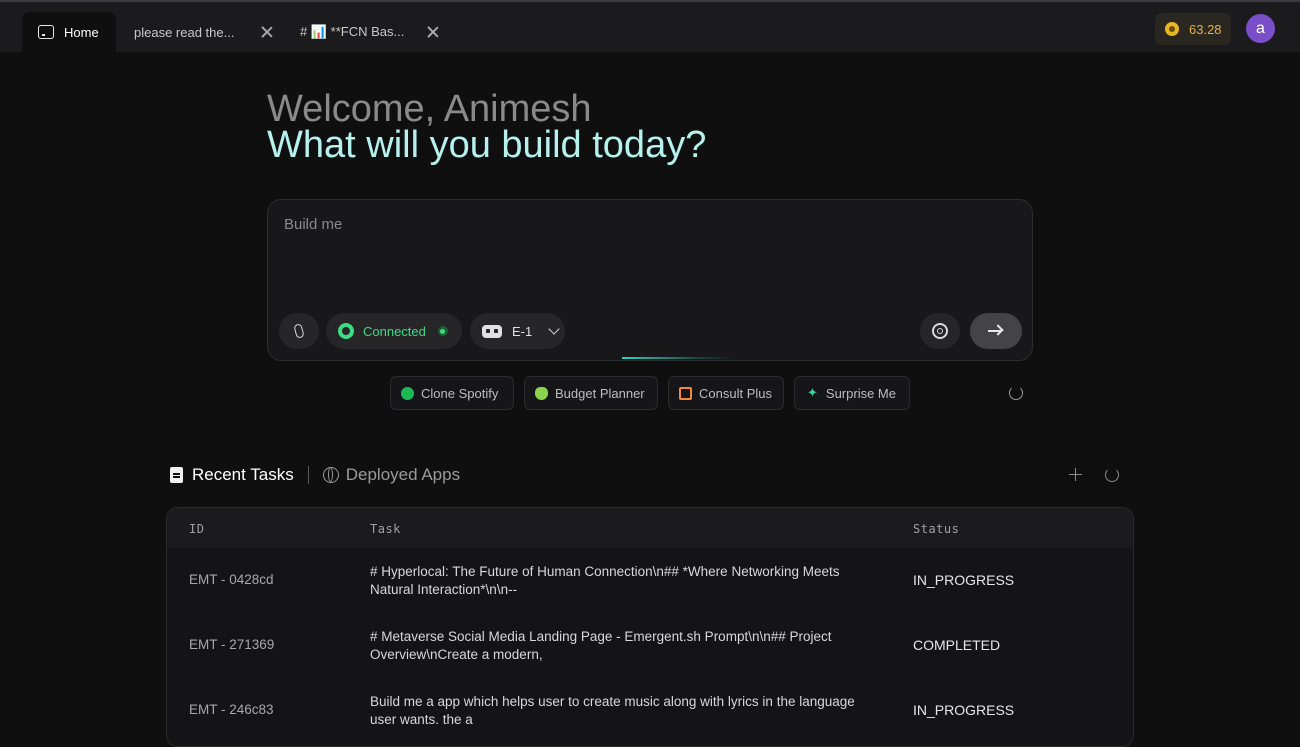  I want to click on prompt-glow-line, so click(677, 358).